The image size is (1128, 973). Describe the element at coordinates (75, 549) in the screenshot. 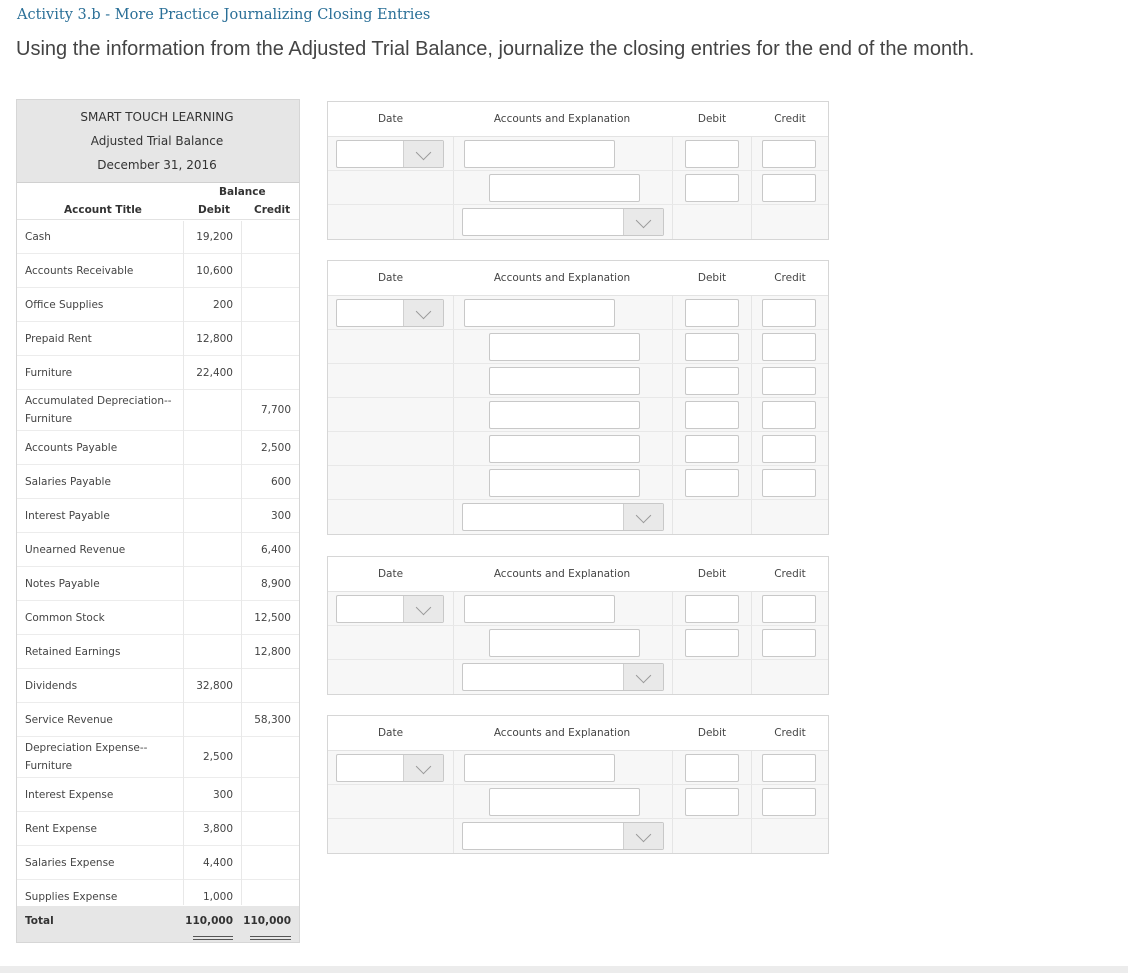

I see `account-title: Unearned Revenue` at that location.